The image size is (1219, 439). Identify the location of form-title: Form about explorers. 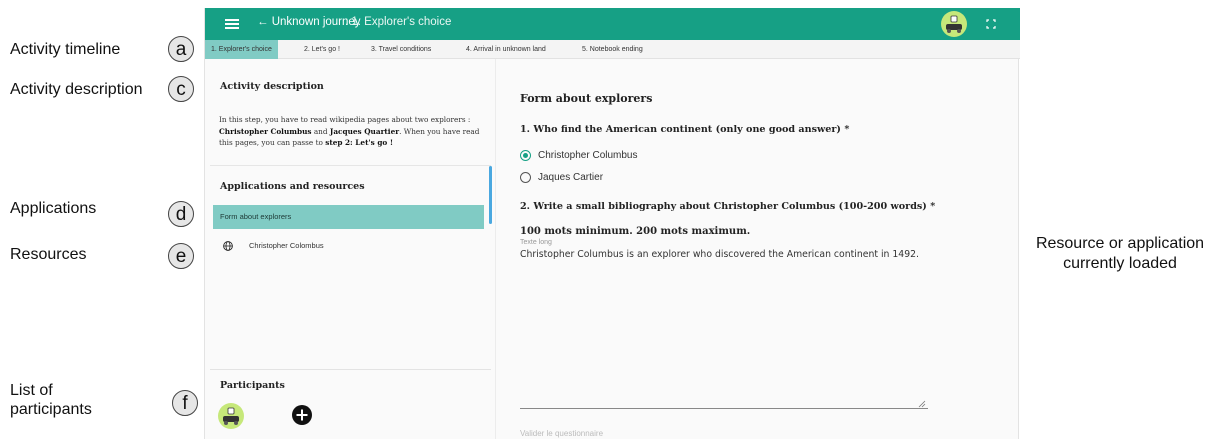
(586, 98).